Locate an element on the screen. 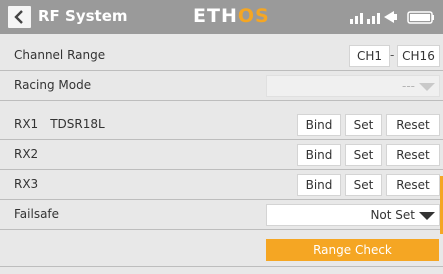  failsafe-dropdown: Not Set is located at coordinates (353, 215).